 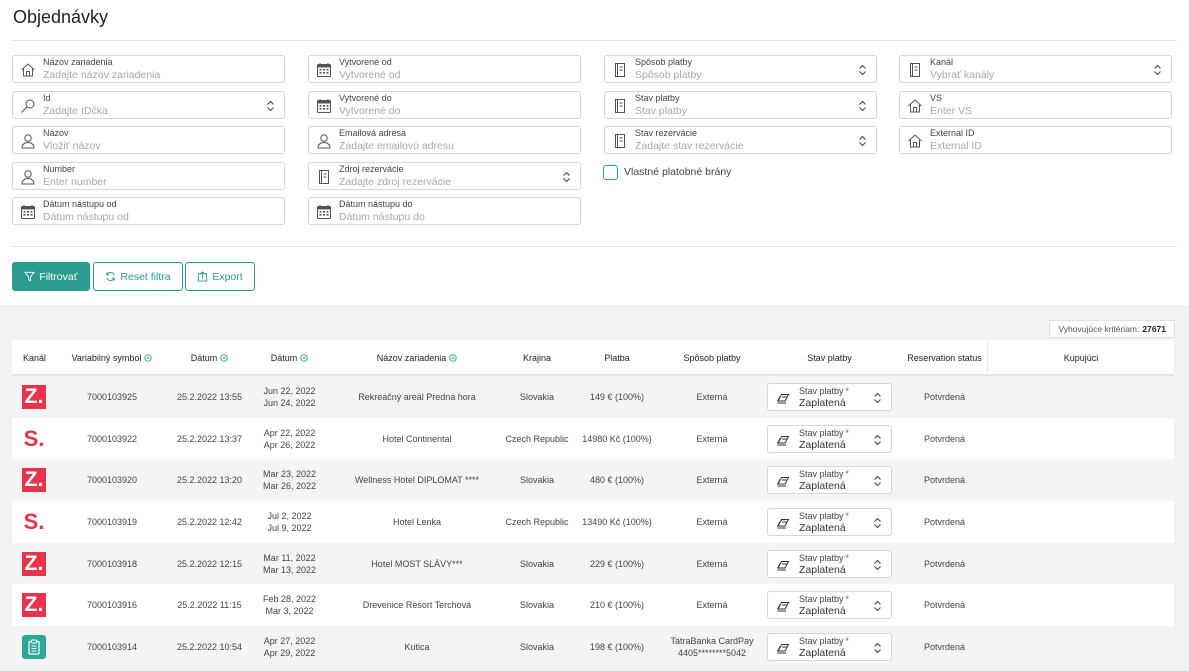 What do you see at coordinates (594, 40) in the screenshot?
I see `header-divider` at bounding box center [594, 40].